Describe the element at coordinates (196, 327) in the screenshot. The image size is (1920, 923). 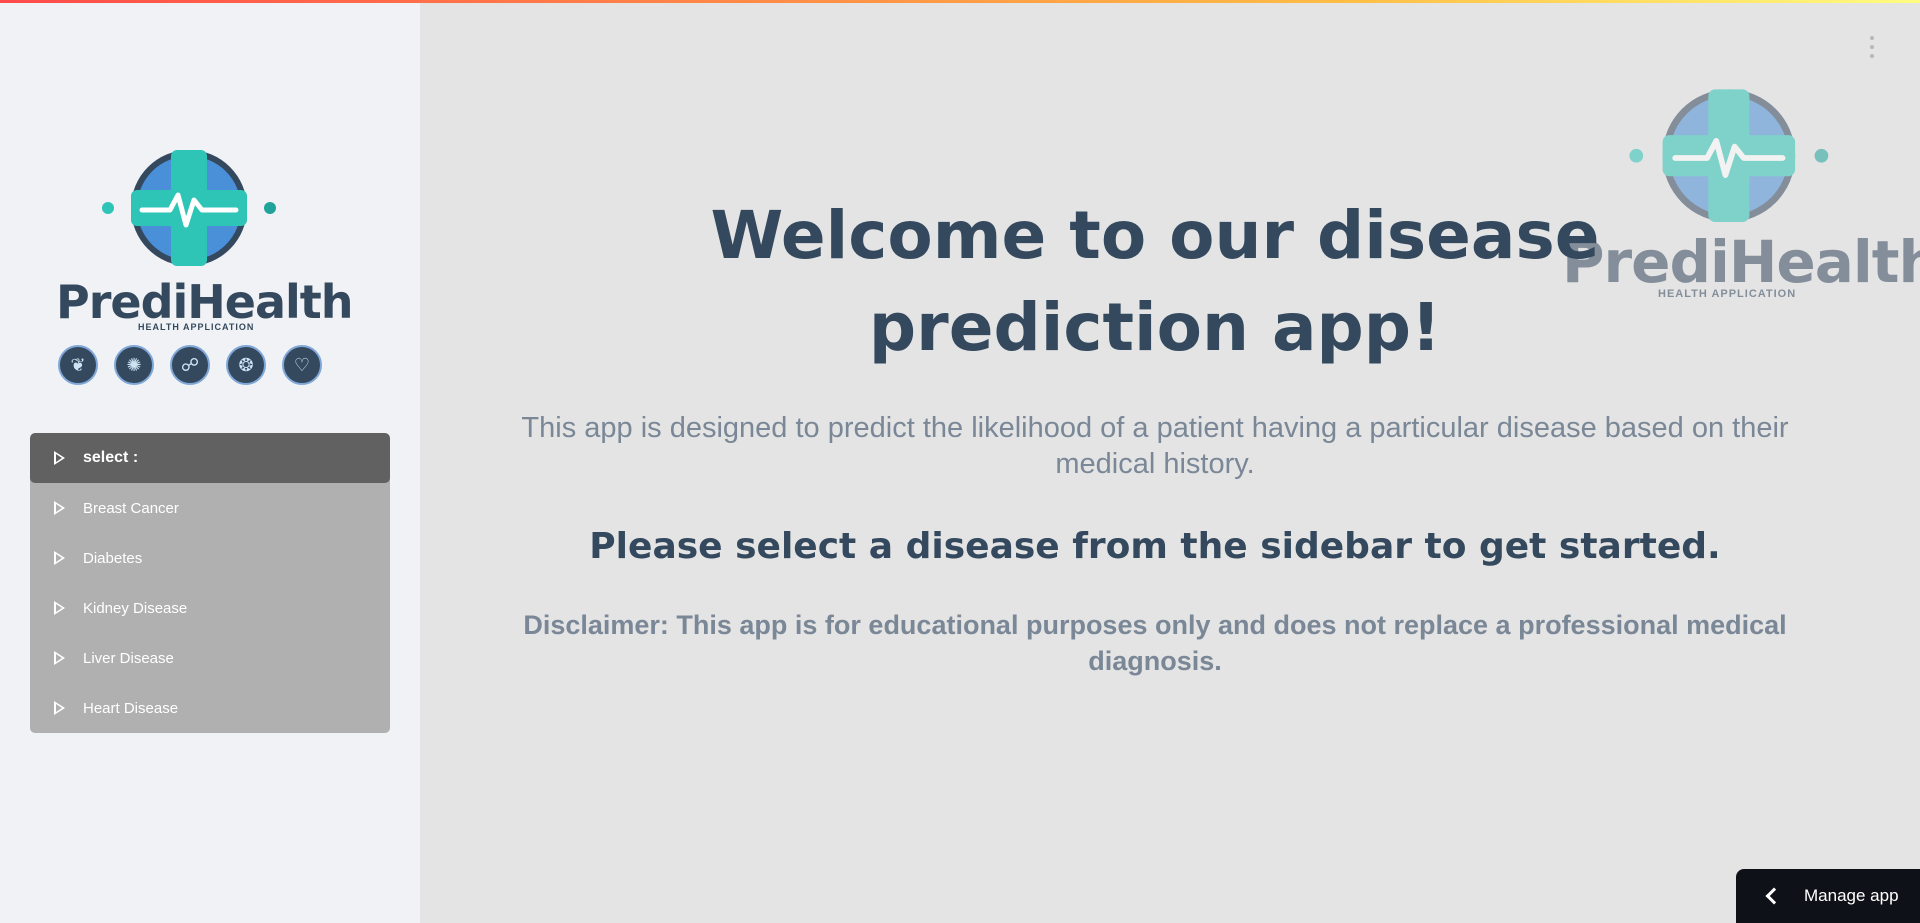
I see `sidebar-brand-subtitle: HEALTH APPLICATION` at that location.